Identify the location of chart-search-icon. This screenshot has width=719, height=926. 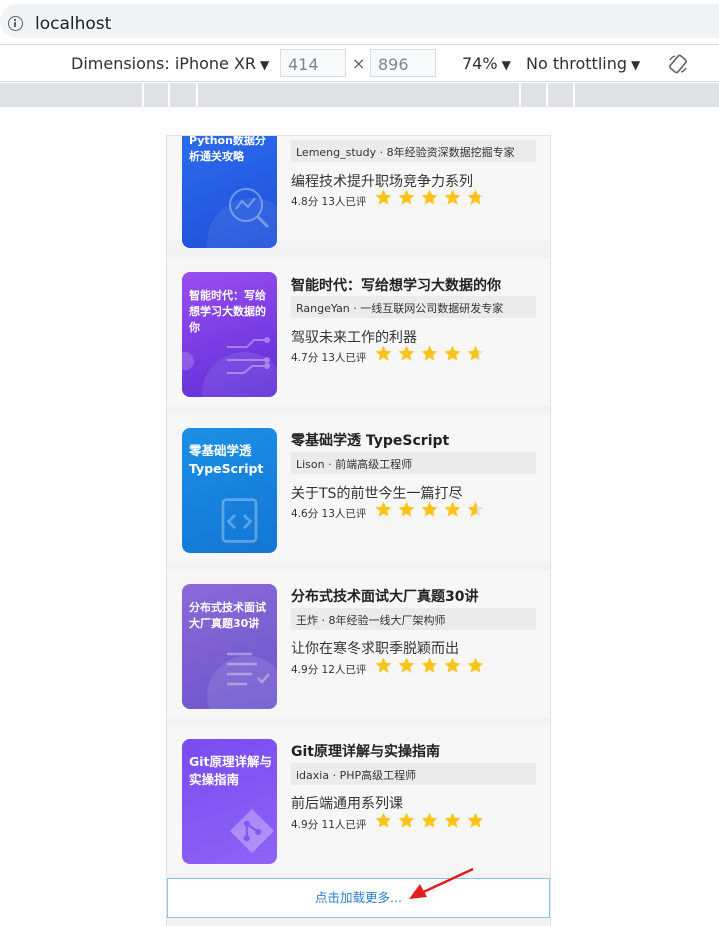
(249, 208).